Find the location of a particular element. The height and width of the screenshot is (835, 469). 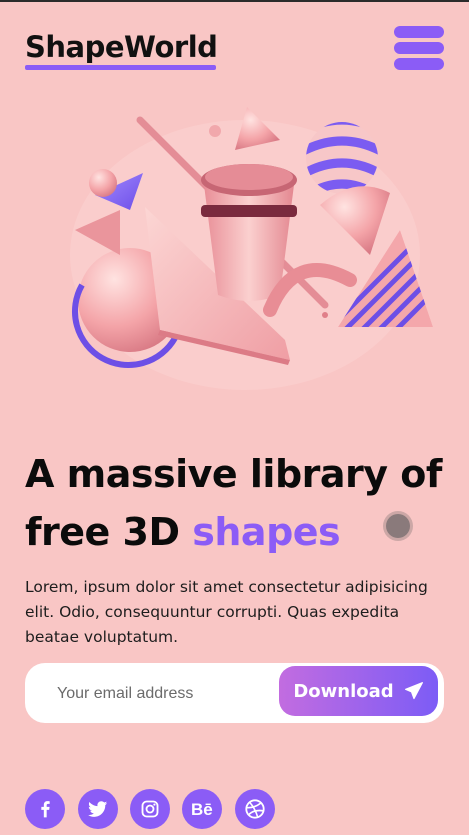

logo-underline is located at coordinates (120, 67).